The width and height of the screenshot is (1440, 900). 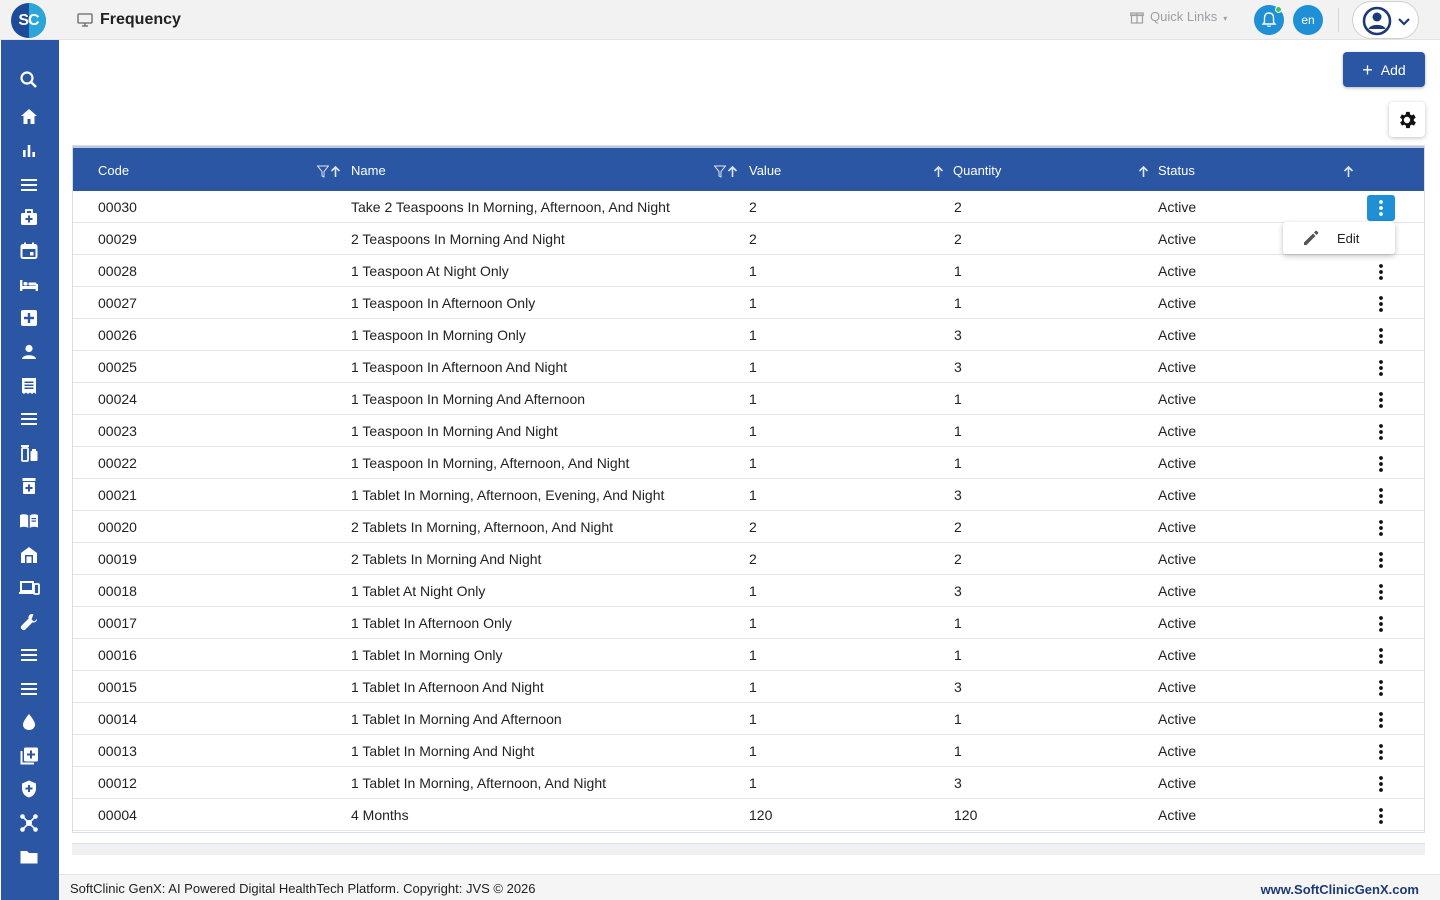 I want to click on cell-value: 2, so click(x=753, y=239).